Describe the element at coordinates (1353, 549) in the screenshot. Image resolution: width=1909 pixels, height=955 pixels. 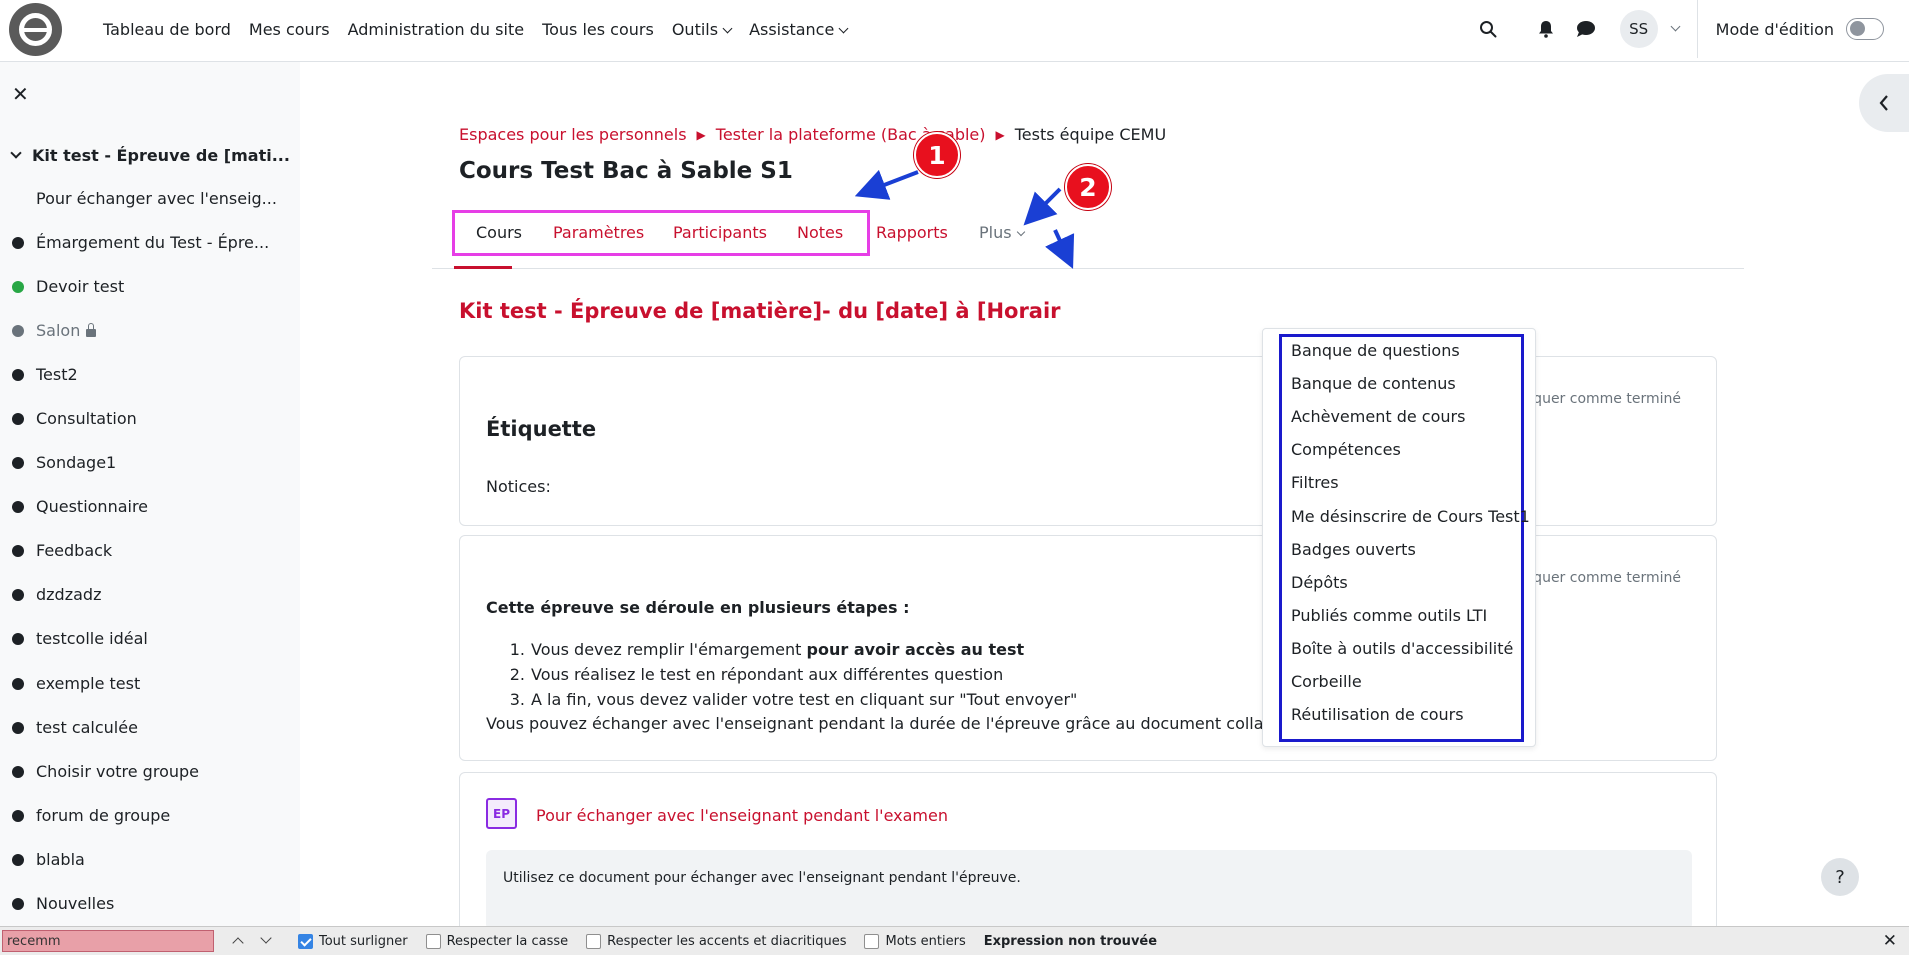
I see `menu-item-open-badges: Badges ouverts` at that location.